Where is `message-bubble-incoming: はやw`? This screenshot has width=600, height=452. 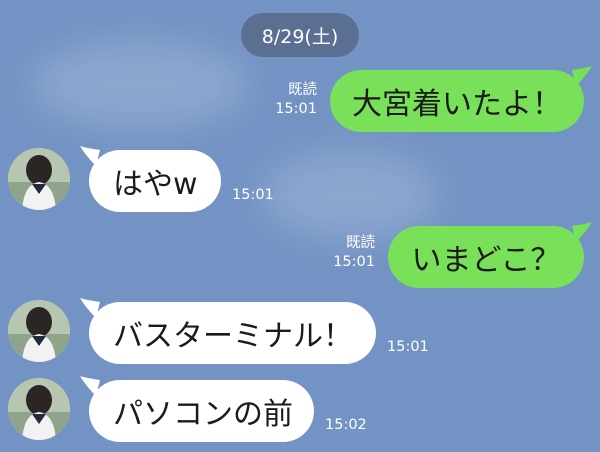
message-bubble-incoming: はやw is located at coordinates (155, 181).